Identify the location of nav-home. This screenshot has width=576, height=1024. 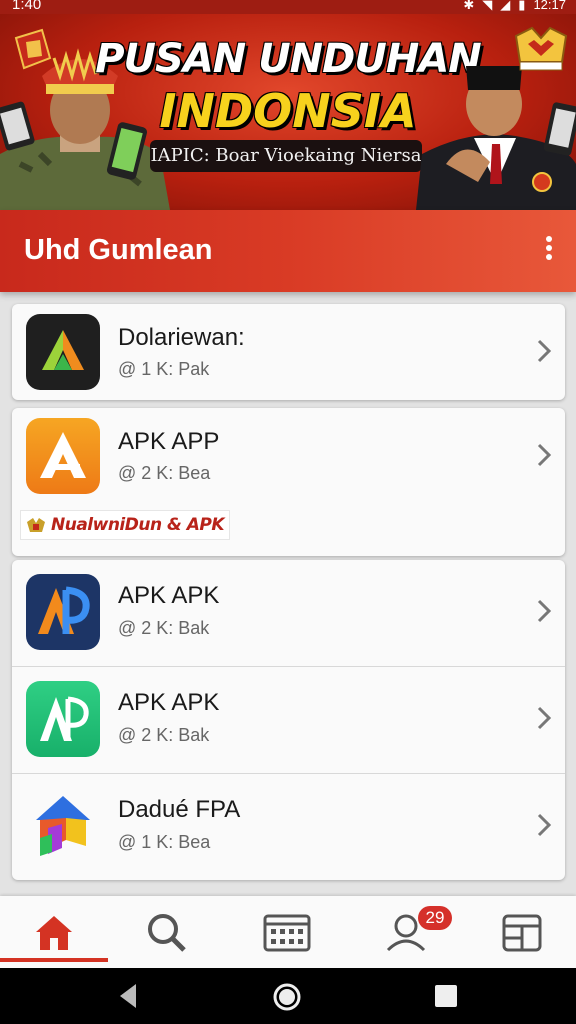
(54, 932).